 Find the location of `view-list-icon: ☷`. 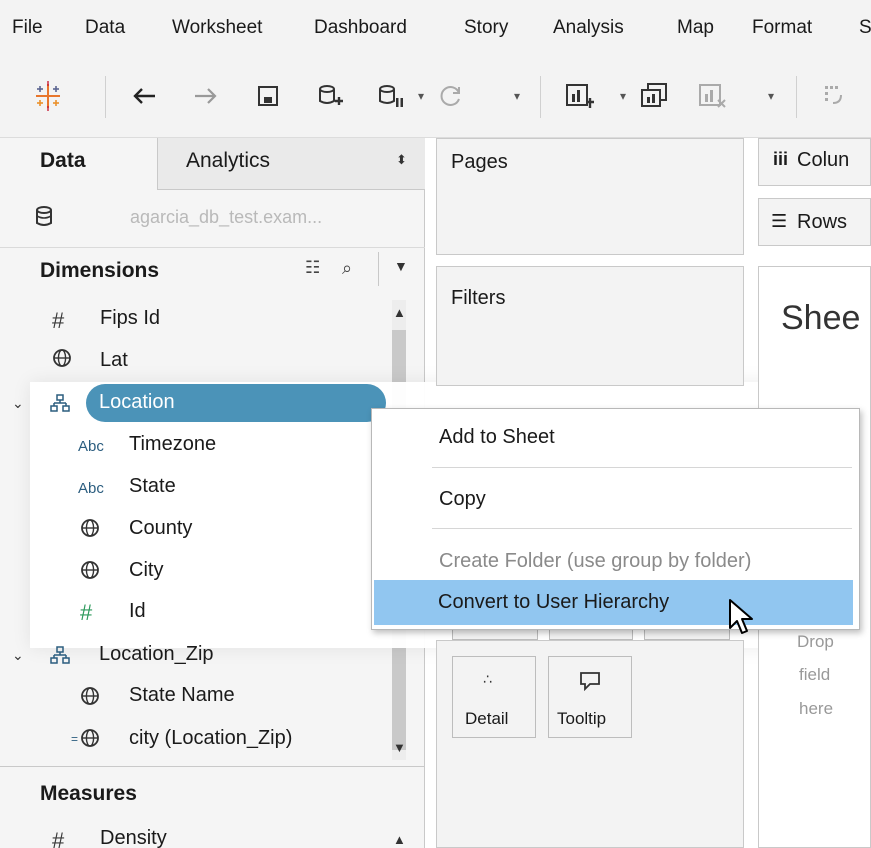

view-list-icon: ☷ is located at coordinates (312, 268).